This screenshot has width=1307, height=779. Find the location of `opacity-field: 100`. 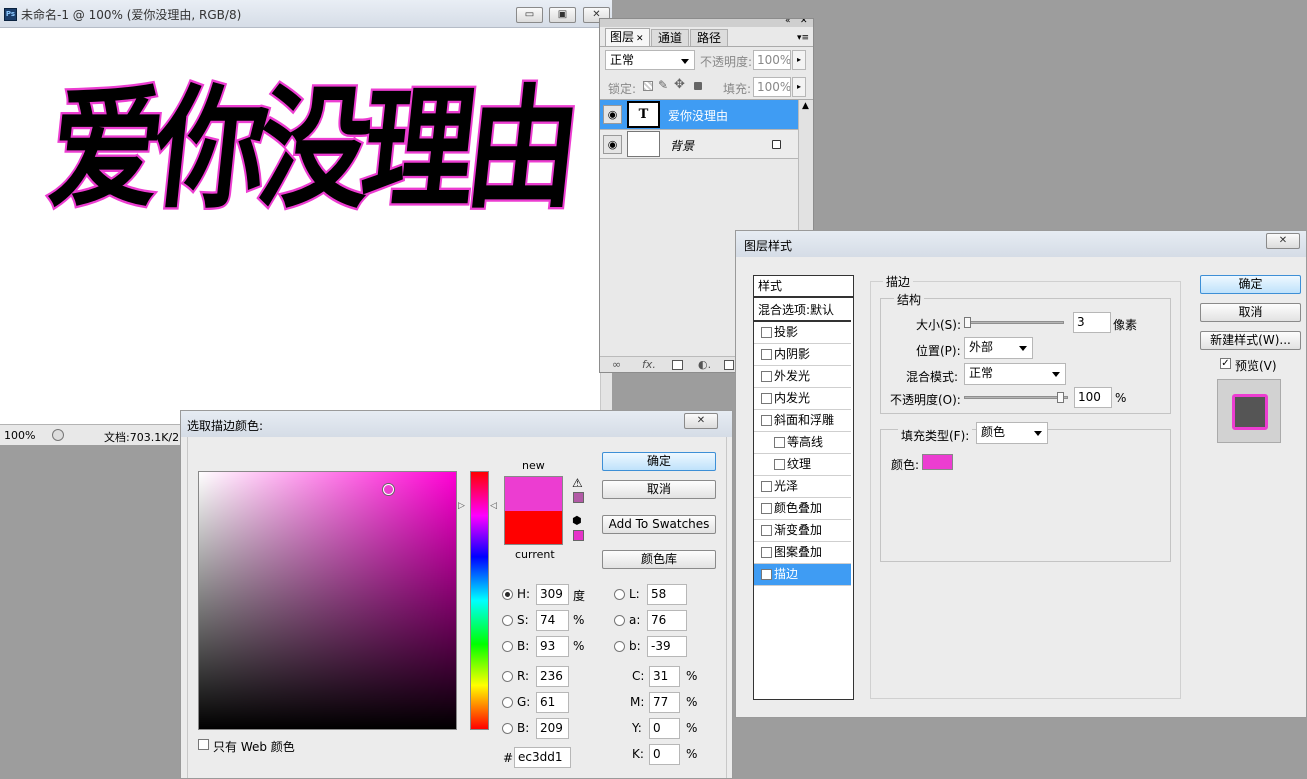

opacity-field: 100 is located at coordinates (1093, 397).